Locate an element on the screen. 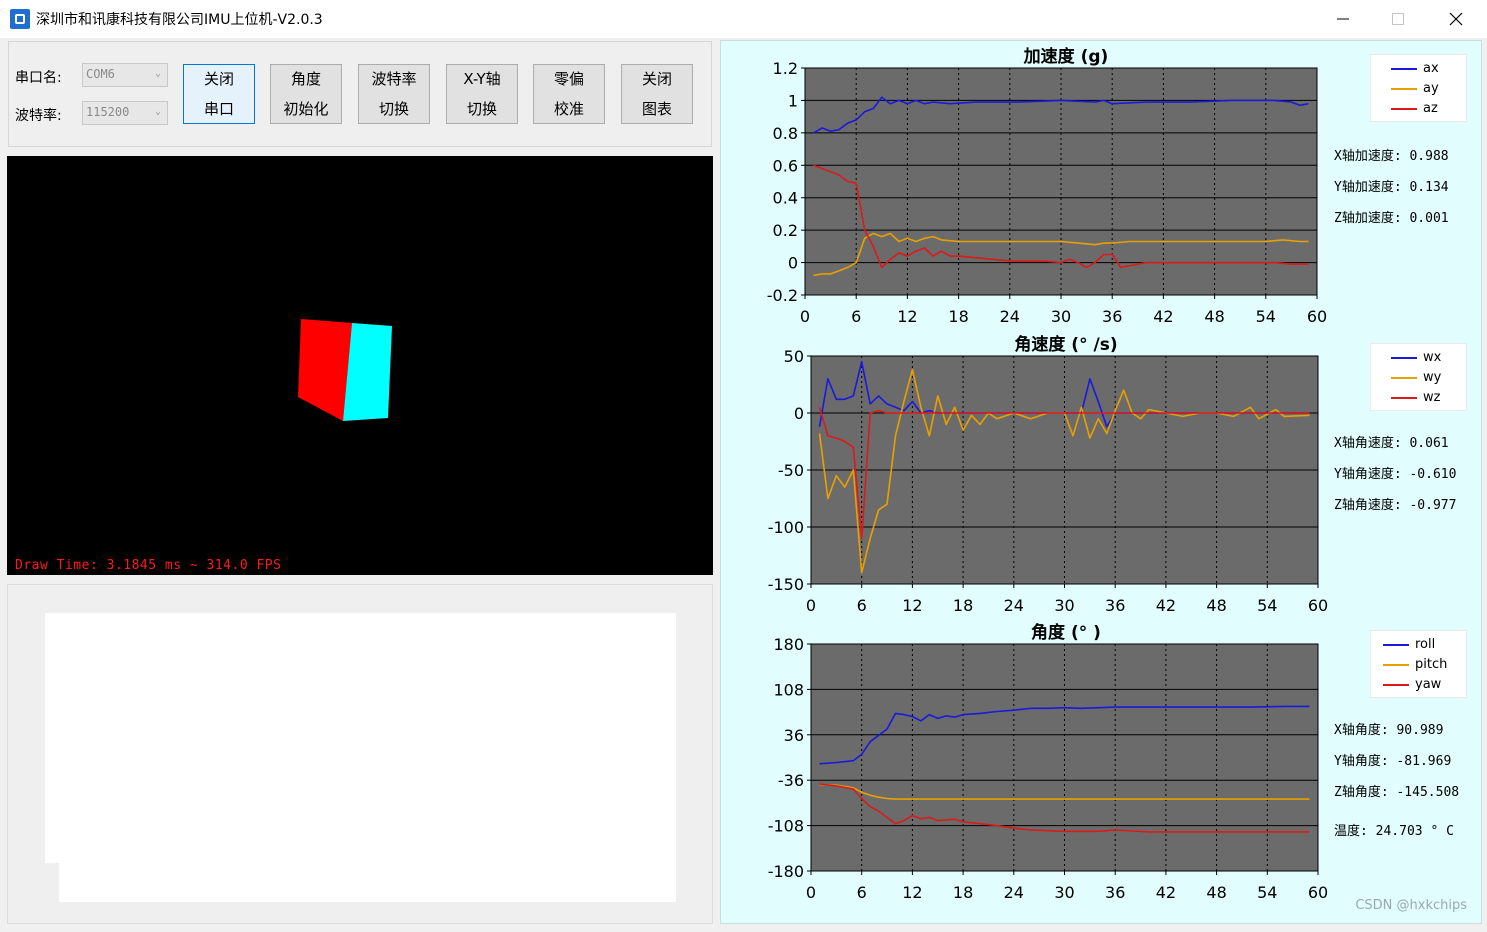  z-acc-readout: Z轴加速度: 0.001 is located at coordinates (1391, 218).